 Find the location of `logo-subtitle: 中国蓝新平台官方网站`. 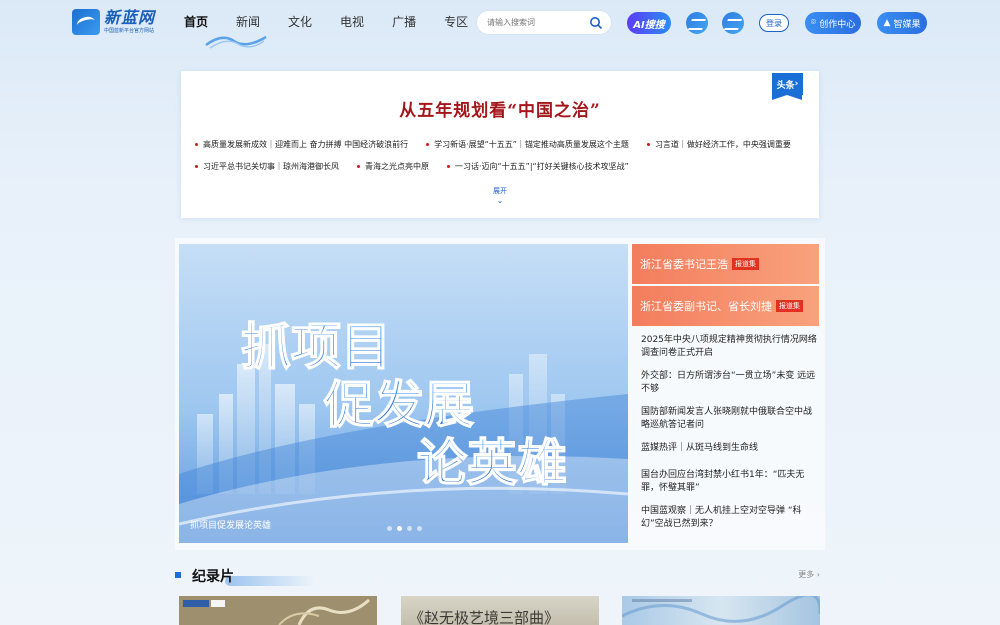

logo-subtitle: 中国蓝新平台官方网站 is located at coordinates (129, 31).